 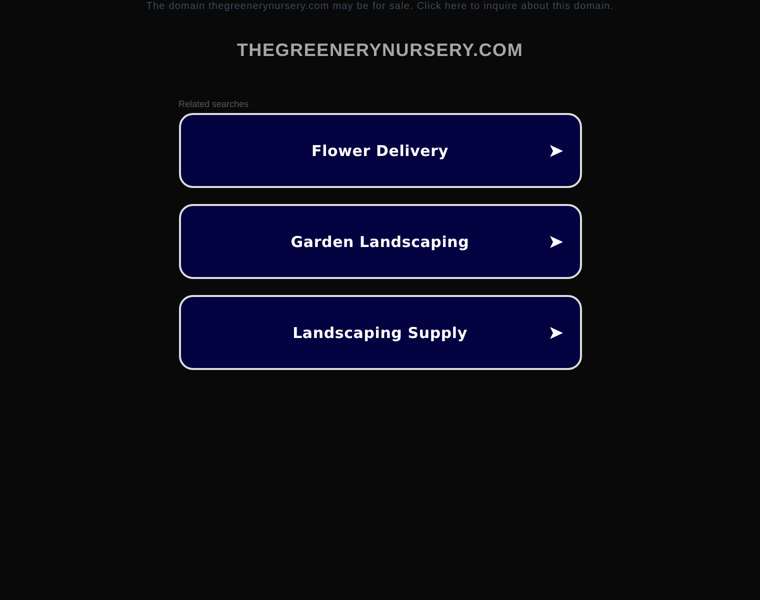 What do you see at coordinates (380, 241) in the screenshot?
I see `related-search-link: Garden Landscaping` at bounding box center [380, 241].